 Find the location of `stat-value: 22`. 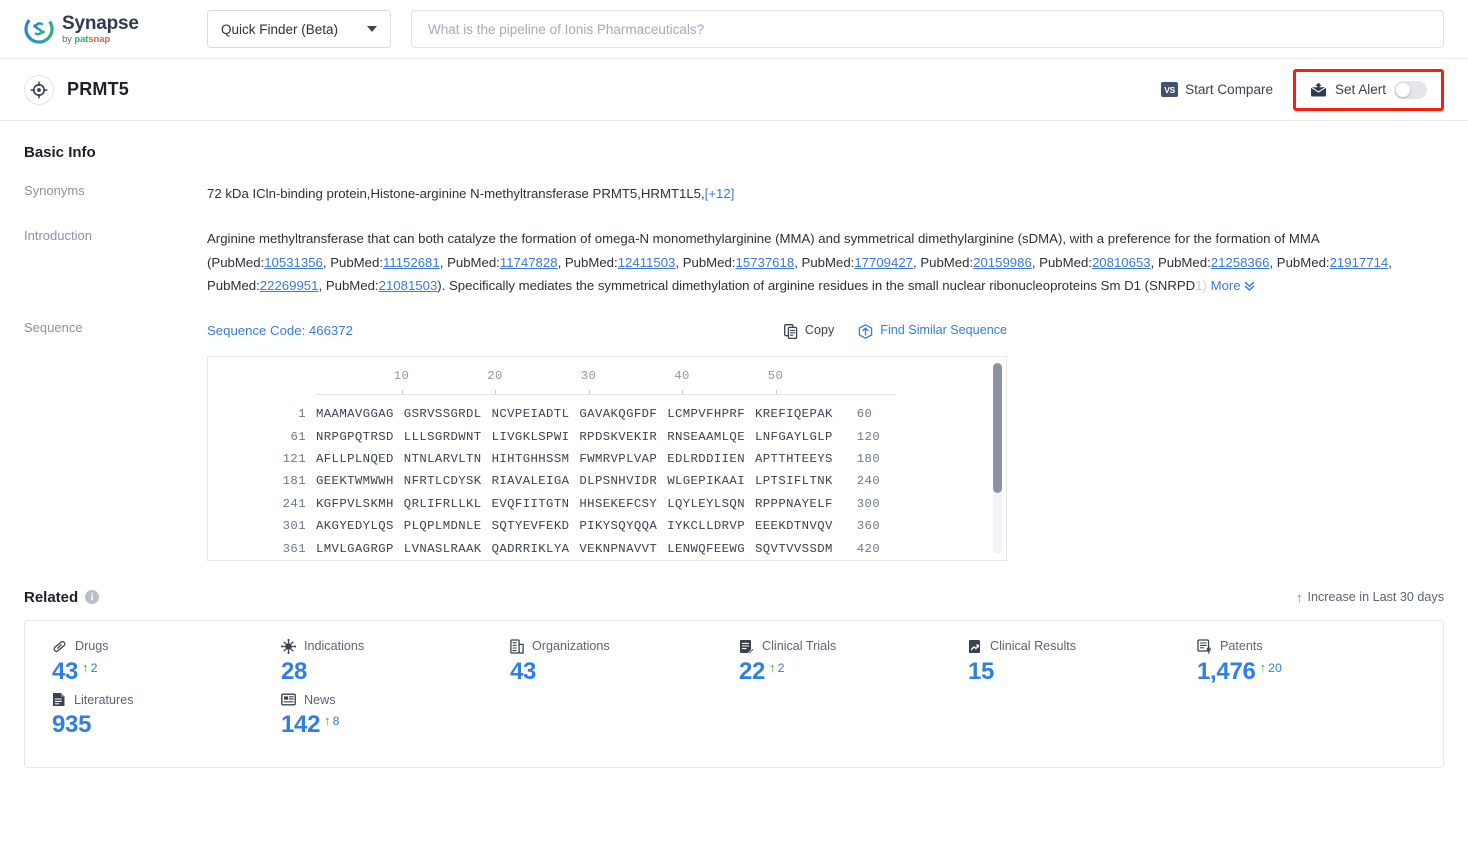

stat-value: 22 is located at coordinates (752, 671).